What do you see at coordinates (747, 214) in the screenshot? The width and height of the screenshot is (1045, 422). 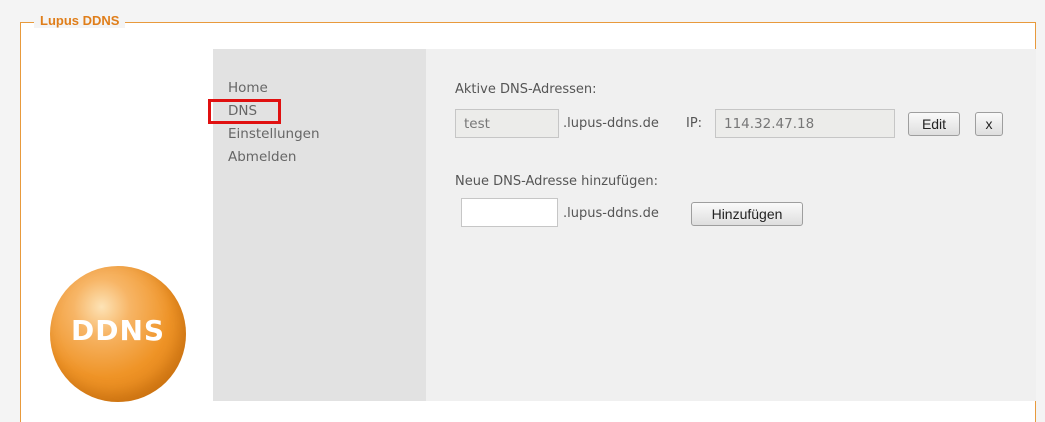 I see `add-button: Hinzufügen` at bounding box center [747, 214].